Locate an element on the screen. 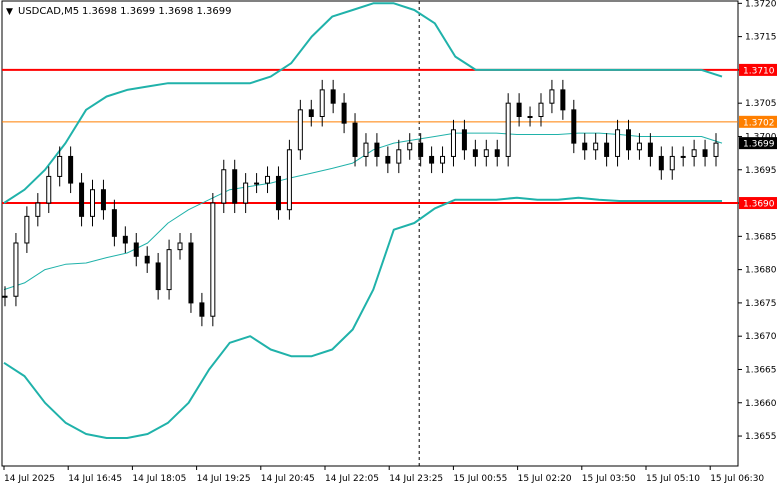 This screenshot has height=493, width=781. y-tick-label: 1.3705 is located at coordinates (761, 104).